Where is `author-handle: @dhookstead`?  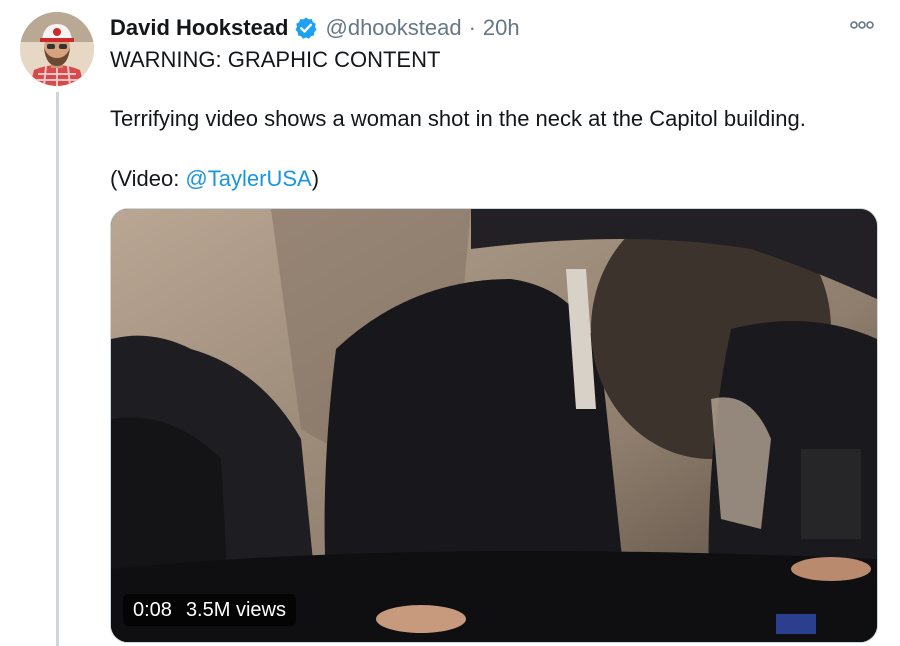 author-handle: @dhookstead is located at coordinates (394, 28).